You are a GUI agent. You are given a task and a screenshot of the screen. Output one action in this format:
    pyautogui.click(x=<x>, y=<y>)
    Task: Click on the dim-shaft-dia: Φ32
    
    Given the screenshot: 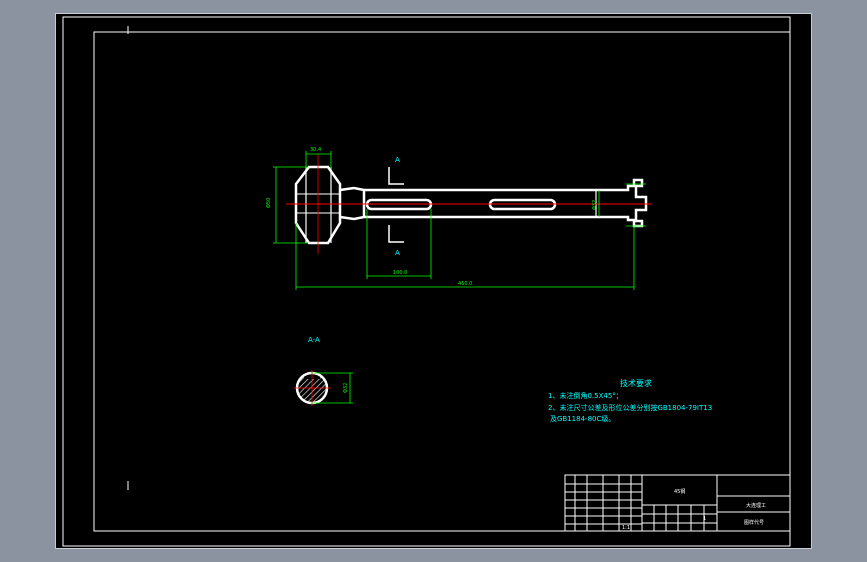 What is the action you would take?
    pyautogui.click(x=595, y=205)
    